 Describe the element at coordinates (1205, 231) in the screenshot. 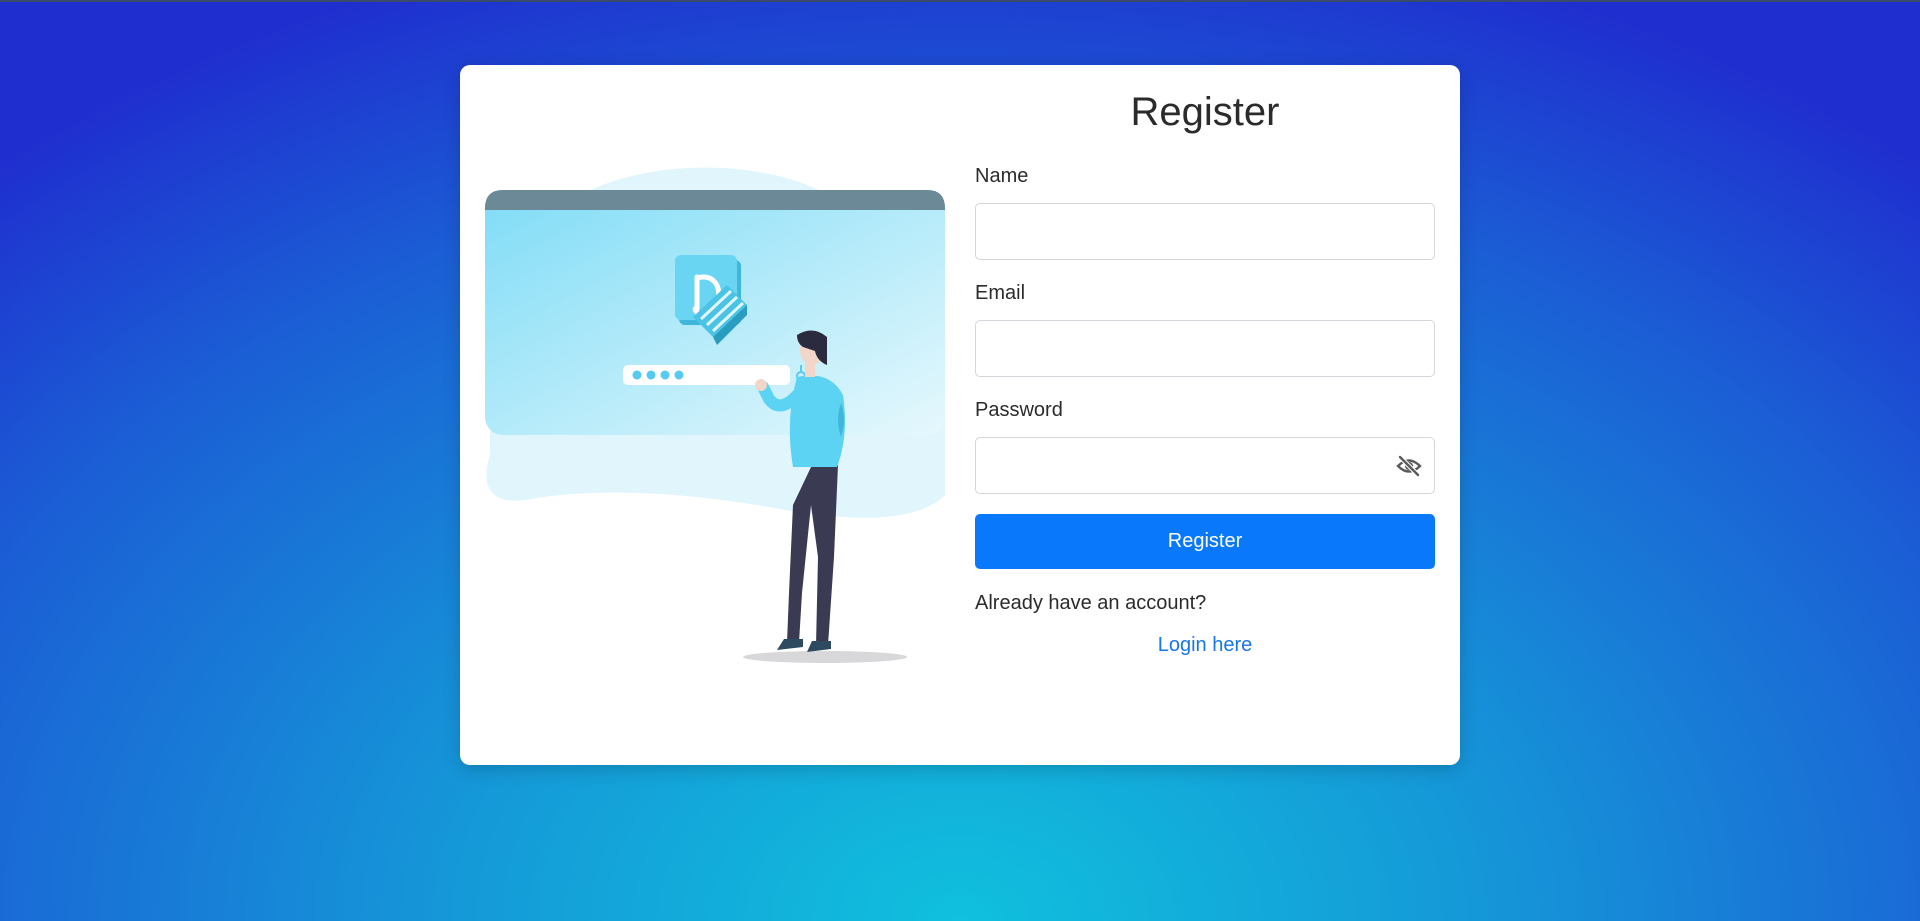

I see `name-field` at that location.